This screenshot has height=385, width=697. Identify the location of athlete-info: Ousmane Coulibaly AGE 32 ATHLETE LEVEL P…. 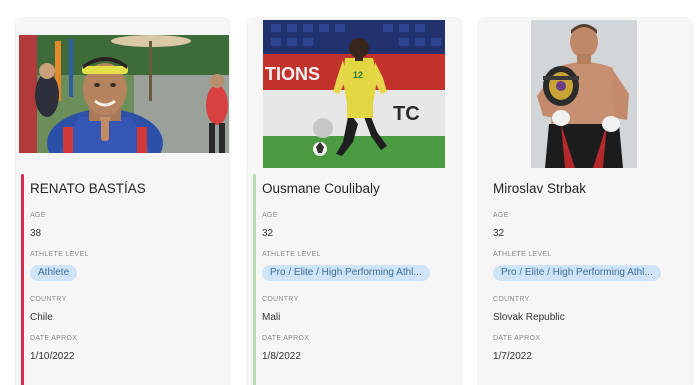
(357, 272).